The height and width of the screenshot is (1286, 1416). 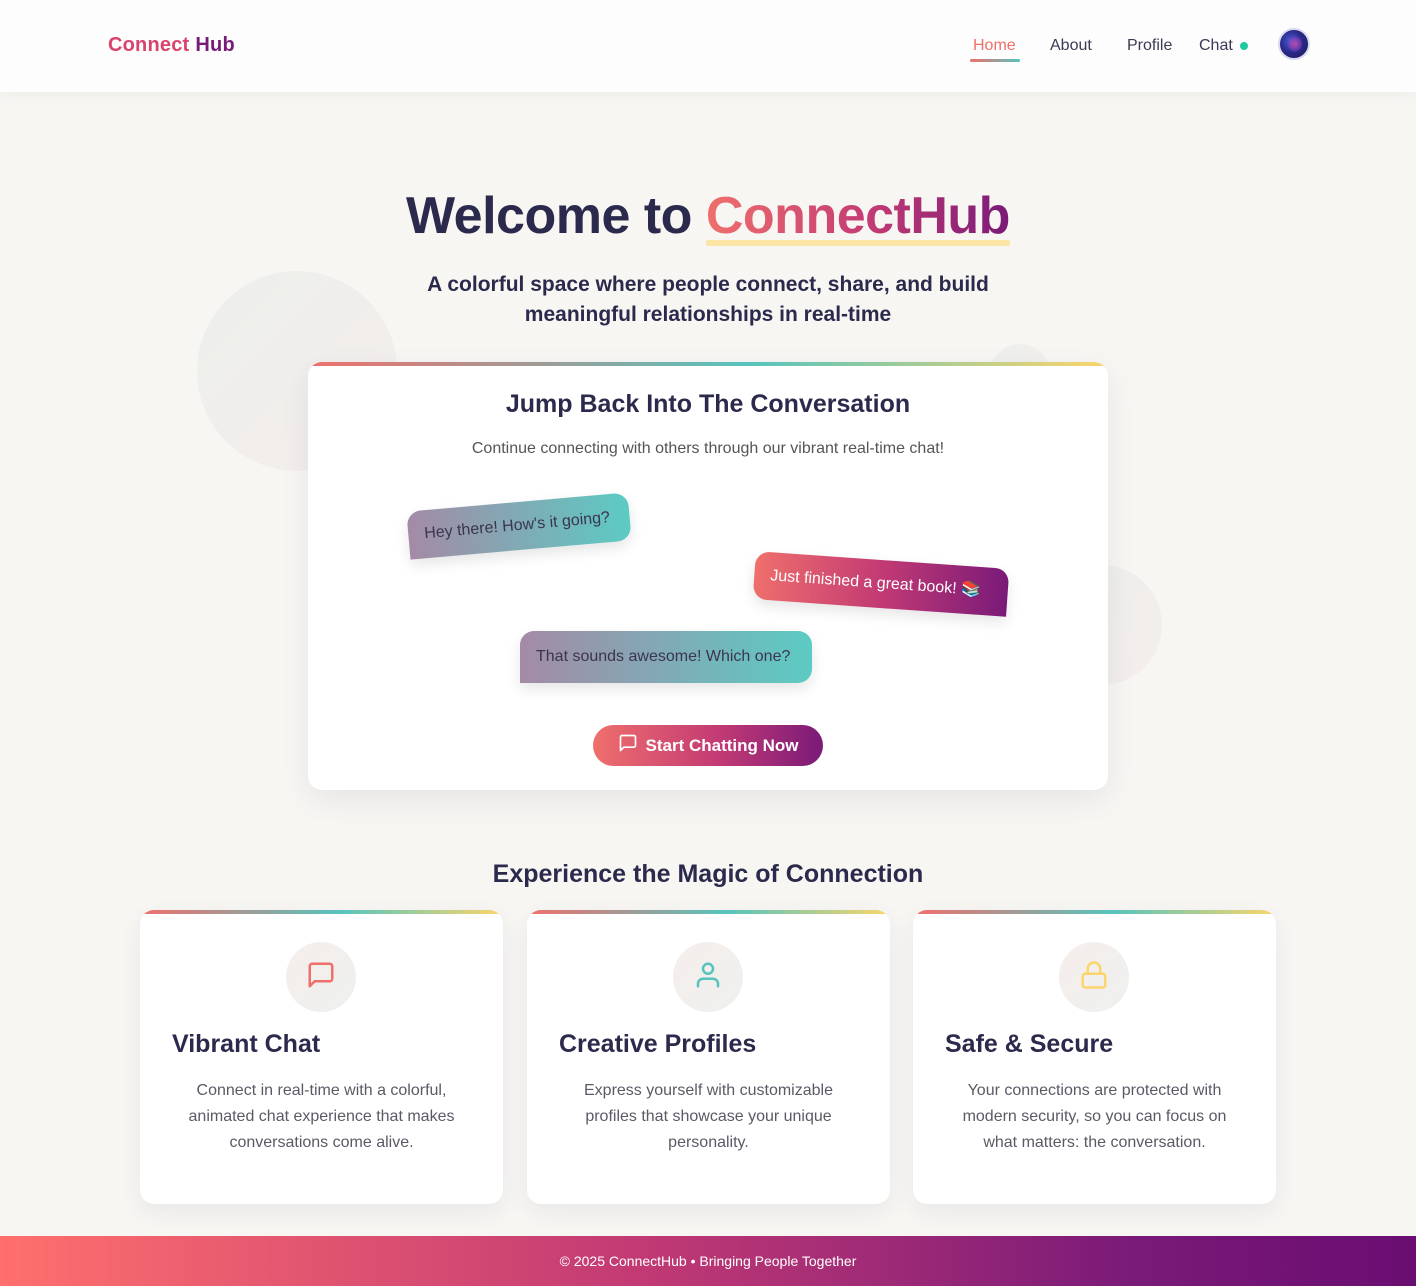 What do you see at coordinates (708, 46) in the screenshot?
I see `navbar: Connect Hub Home About Profile Chat` at bounding box center [708, 46].